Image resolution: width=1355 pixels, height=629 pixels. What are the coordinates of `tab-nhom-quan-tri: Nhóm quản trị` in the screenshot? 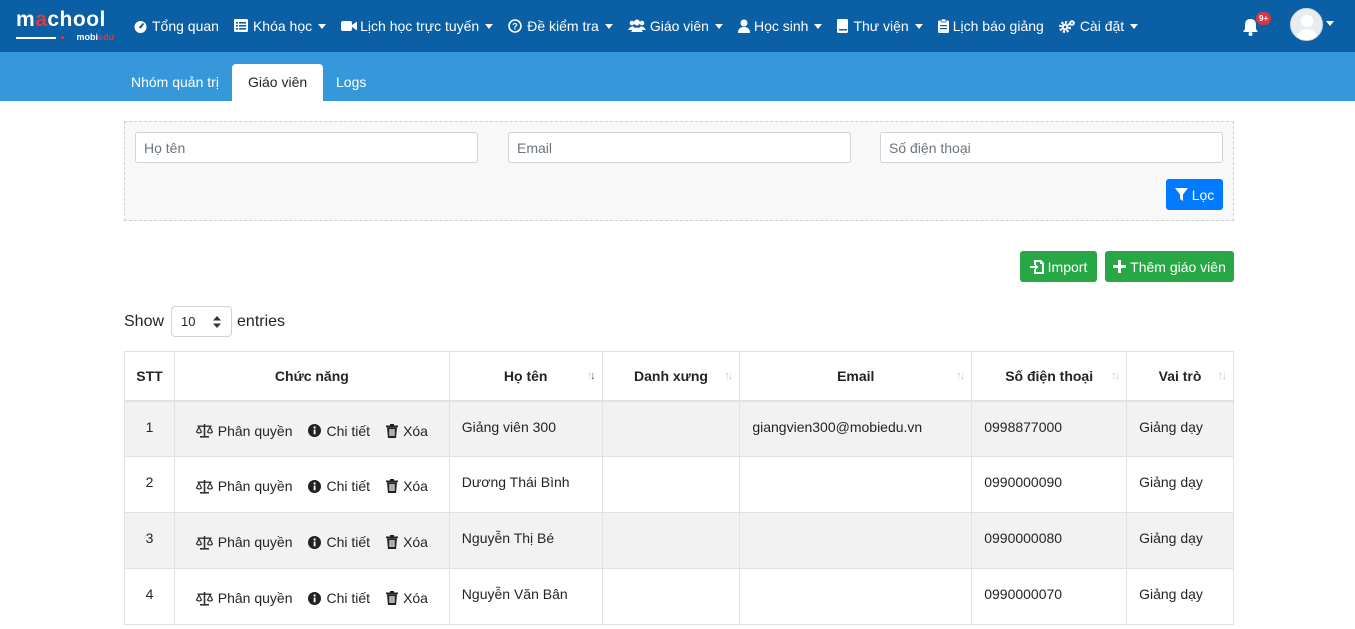 It's located at (175, 82).